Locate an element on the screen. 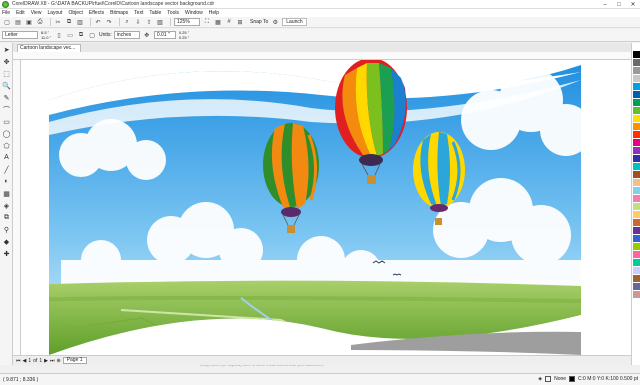  outline-swatch is located at coordinates (572, 379).